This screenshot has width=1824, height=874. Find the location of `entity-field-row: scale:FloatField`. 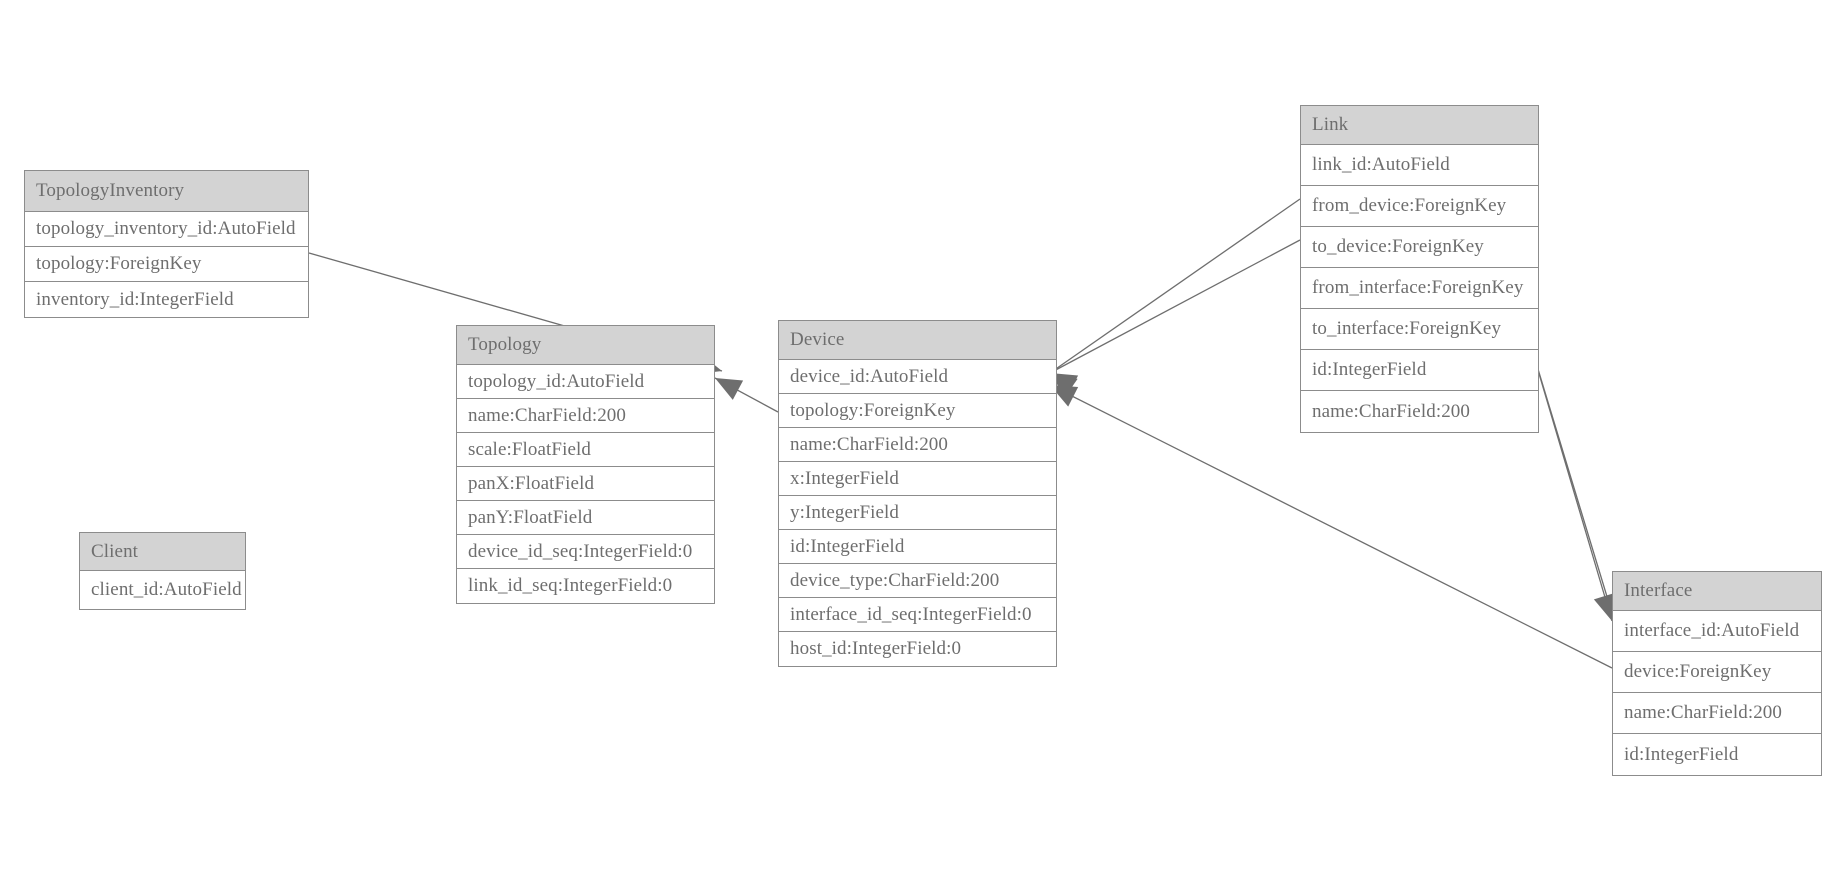

entity-field-row: scale:FloatField is located at coordinates (585, 450).